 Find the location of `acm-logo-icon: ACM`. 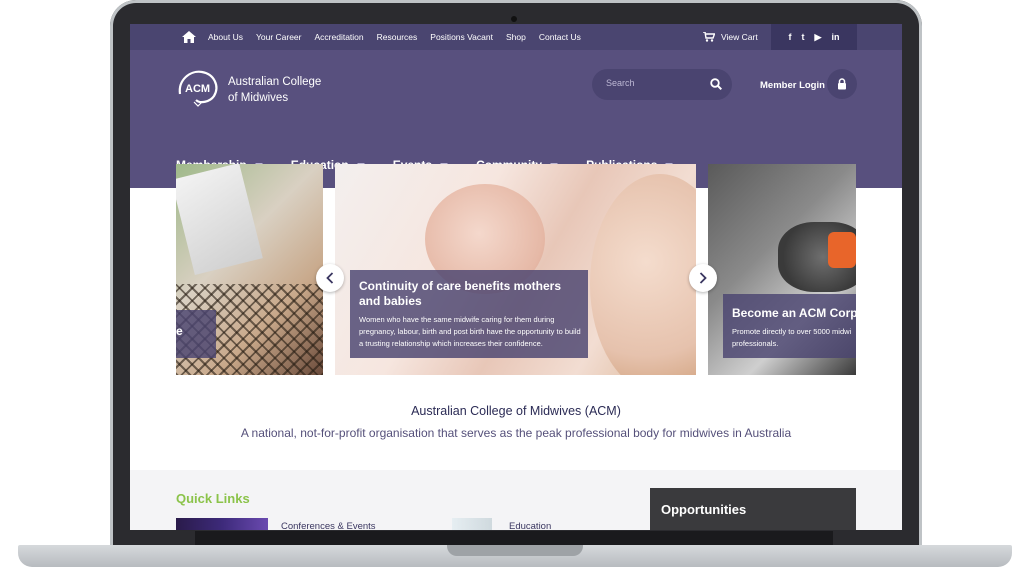

acm-logo-icon: ACM is located at coordinates (198, 88).